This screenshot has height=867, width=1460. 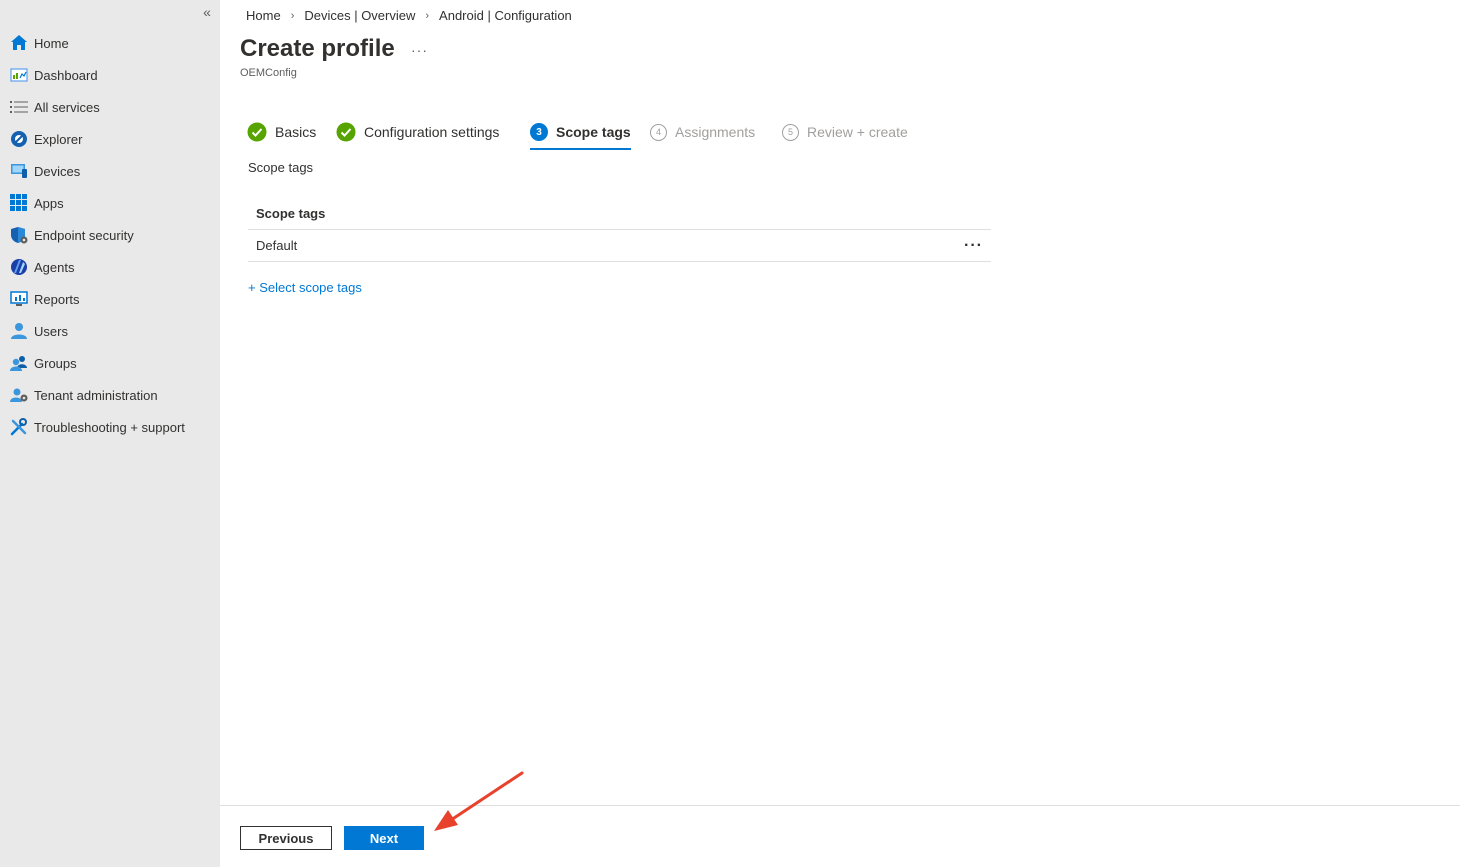 I want to click on select-scope-tags-link: + Select scope tags, so click(x=305, y=287).